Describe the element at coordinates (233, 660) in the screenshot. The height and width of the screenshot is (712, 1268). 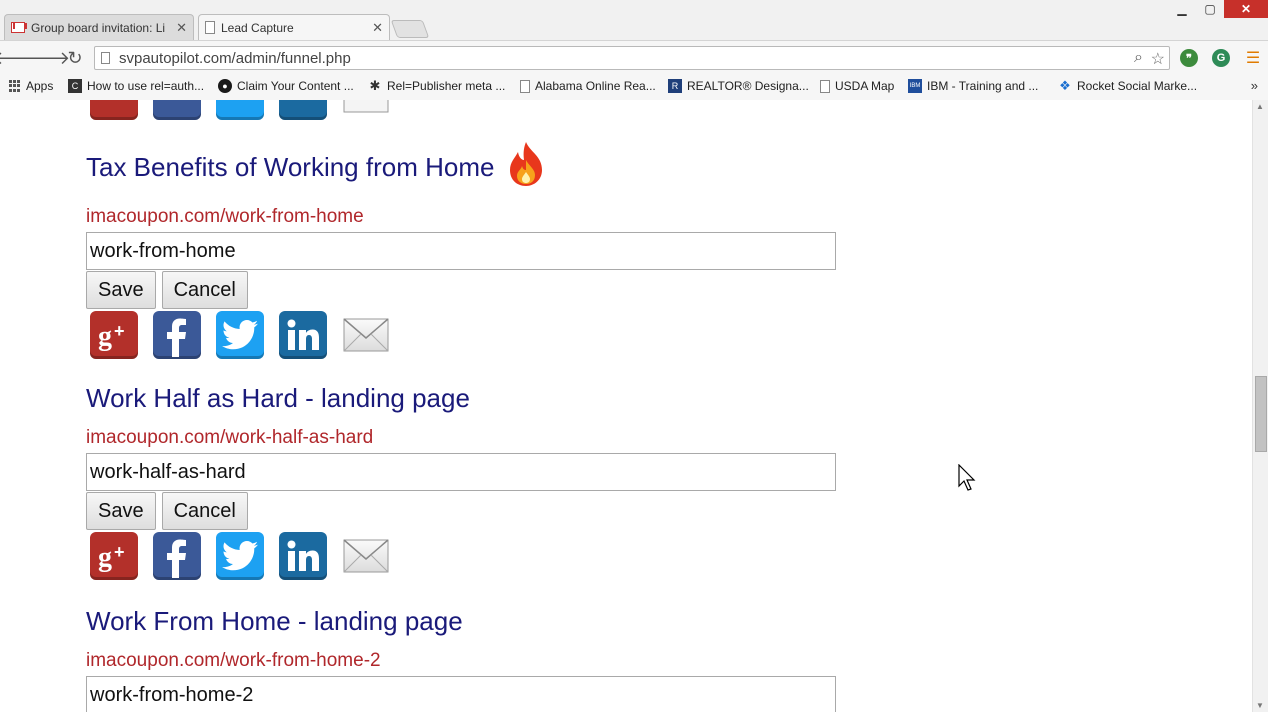
I see `funnel-url: imacoupon.com/work-from-home-2` at that location.